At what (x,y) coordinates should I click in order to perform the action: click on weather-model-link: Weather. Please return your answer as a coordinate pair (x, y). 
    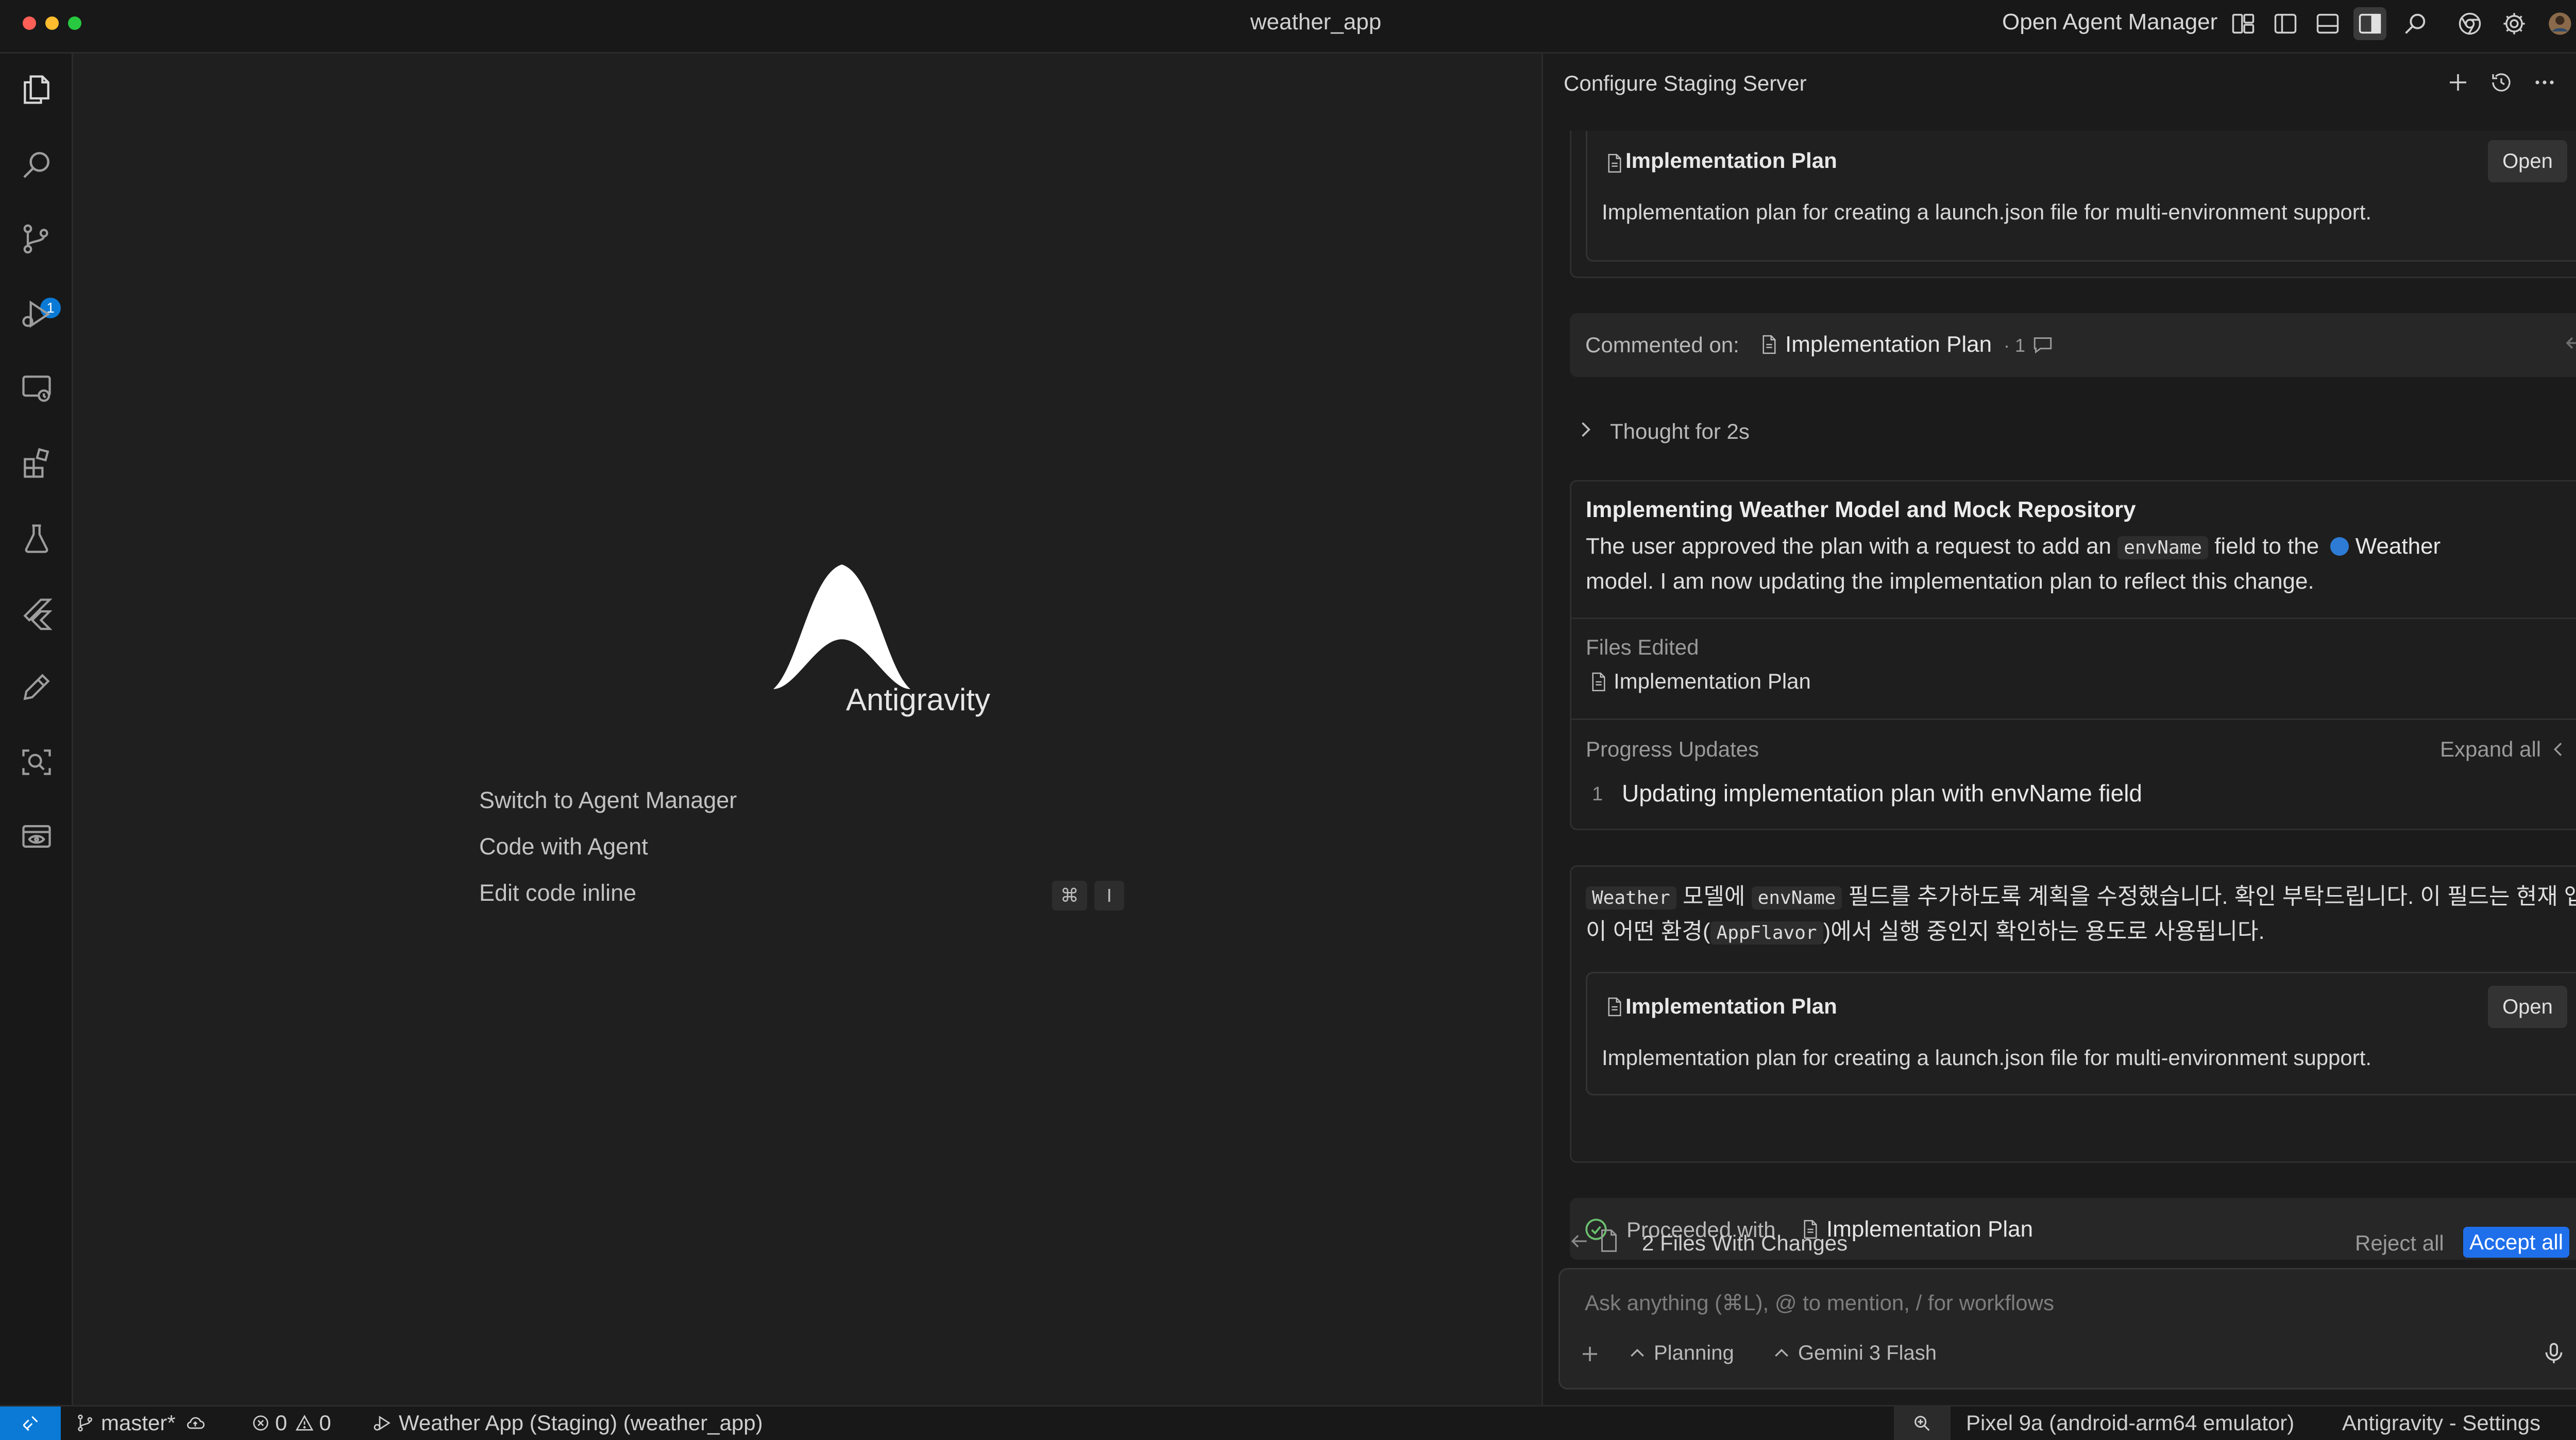
    Looking at the image, I should click on (2398, 546).